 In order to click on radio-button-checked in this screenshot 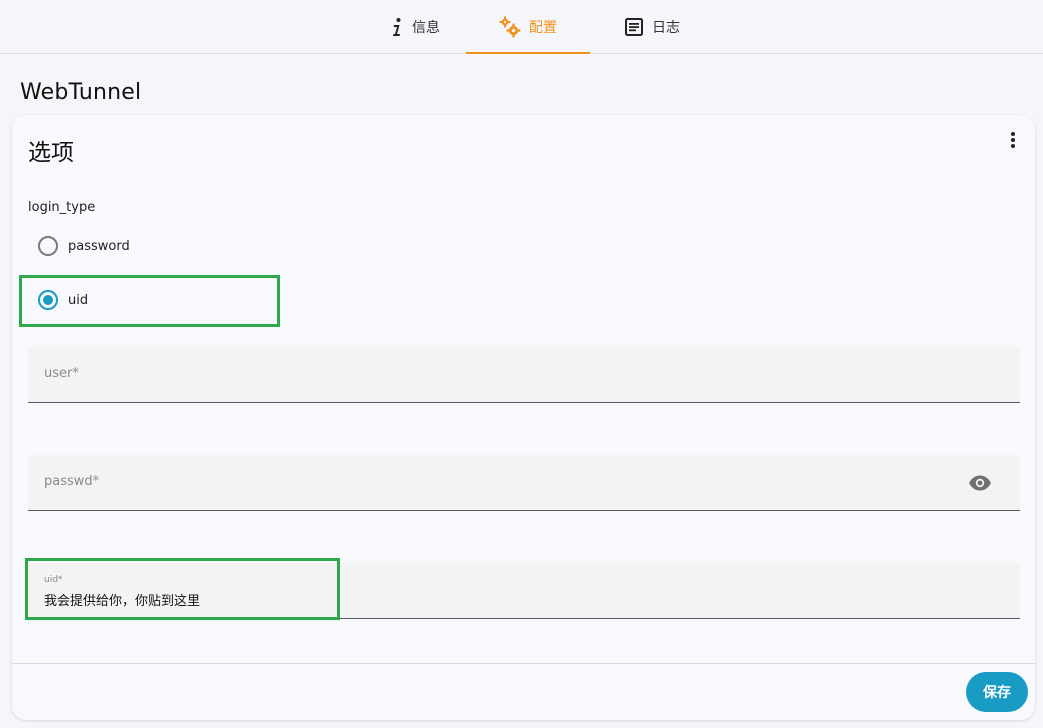, I will do `click(48, 300)`.